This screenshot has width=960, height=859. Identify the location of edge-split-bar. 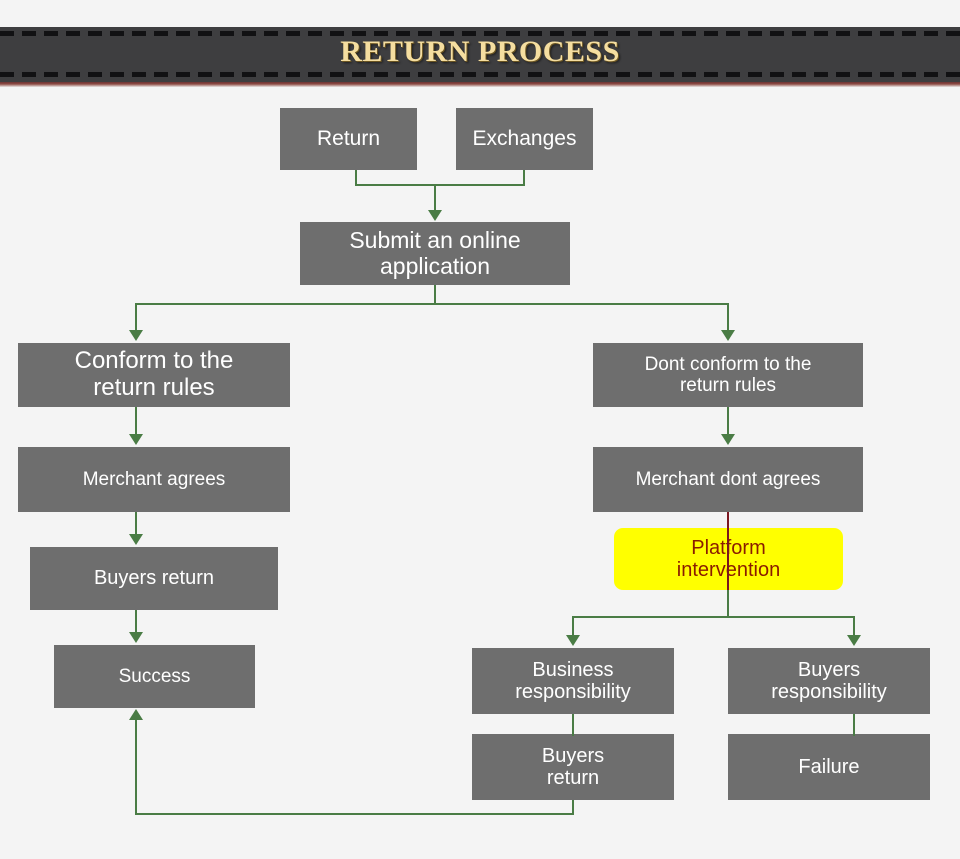
(432, 304).